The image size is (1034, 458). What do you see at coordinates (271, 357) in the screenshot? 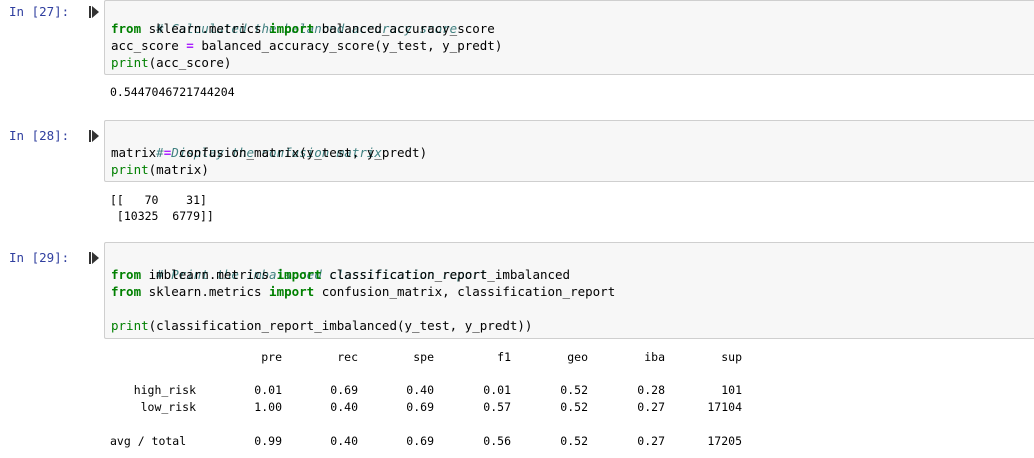
I see `report-header-pre: pre` at bounding box center [271, 357].